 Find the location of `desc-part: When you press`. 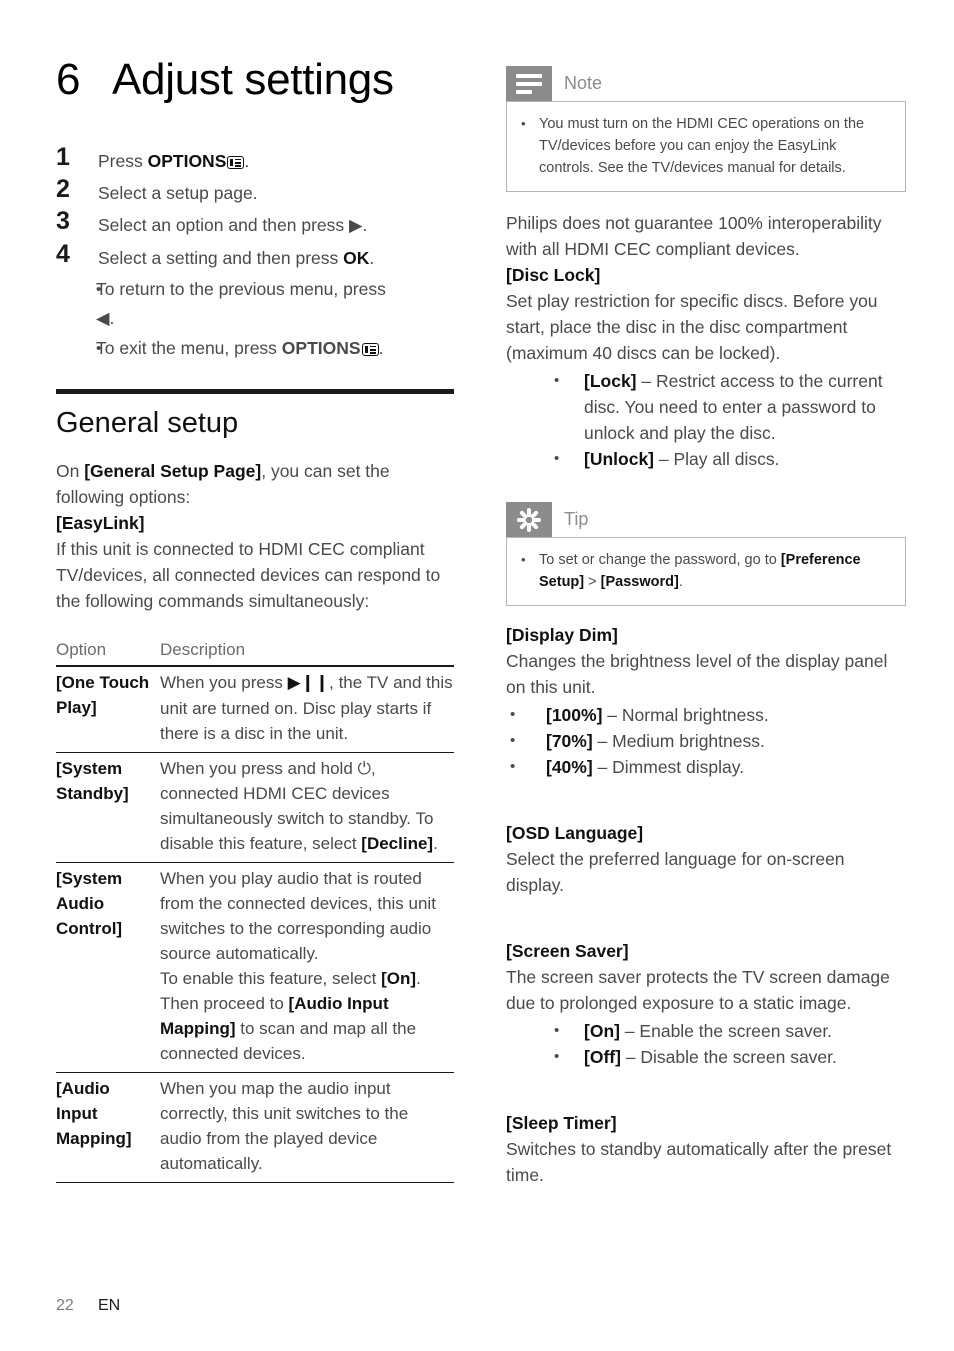

desc-part: When you press is located at coordinates (224, 682).